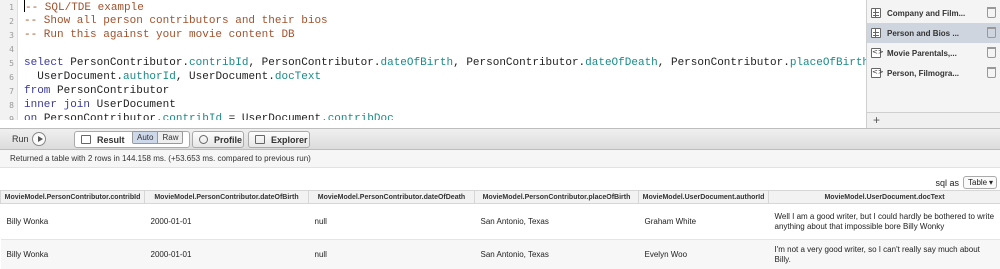  Describe the element at coordinates (933, 120) in the screenshot. I see `panel-footer: +` at that location.